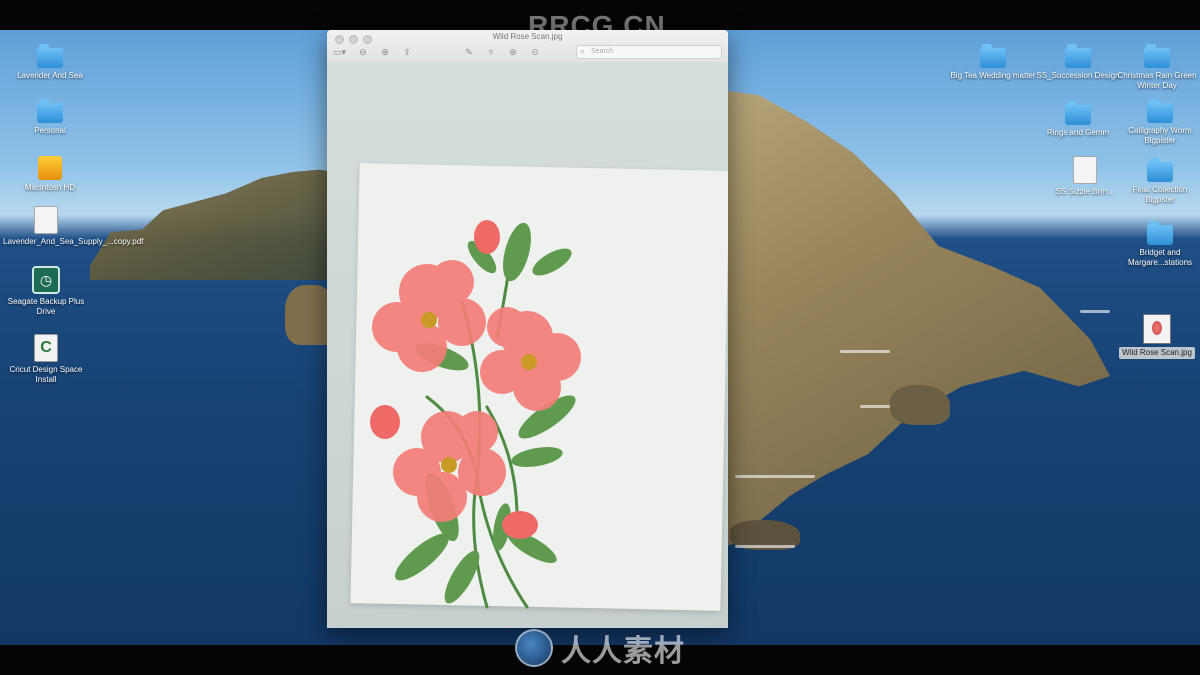 This screenshot has width=1200, height=675. I want to click on share-icon: ⇪, so click(407, 52).